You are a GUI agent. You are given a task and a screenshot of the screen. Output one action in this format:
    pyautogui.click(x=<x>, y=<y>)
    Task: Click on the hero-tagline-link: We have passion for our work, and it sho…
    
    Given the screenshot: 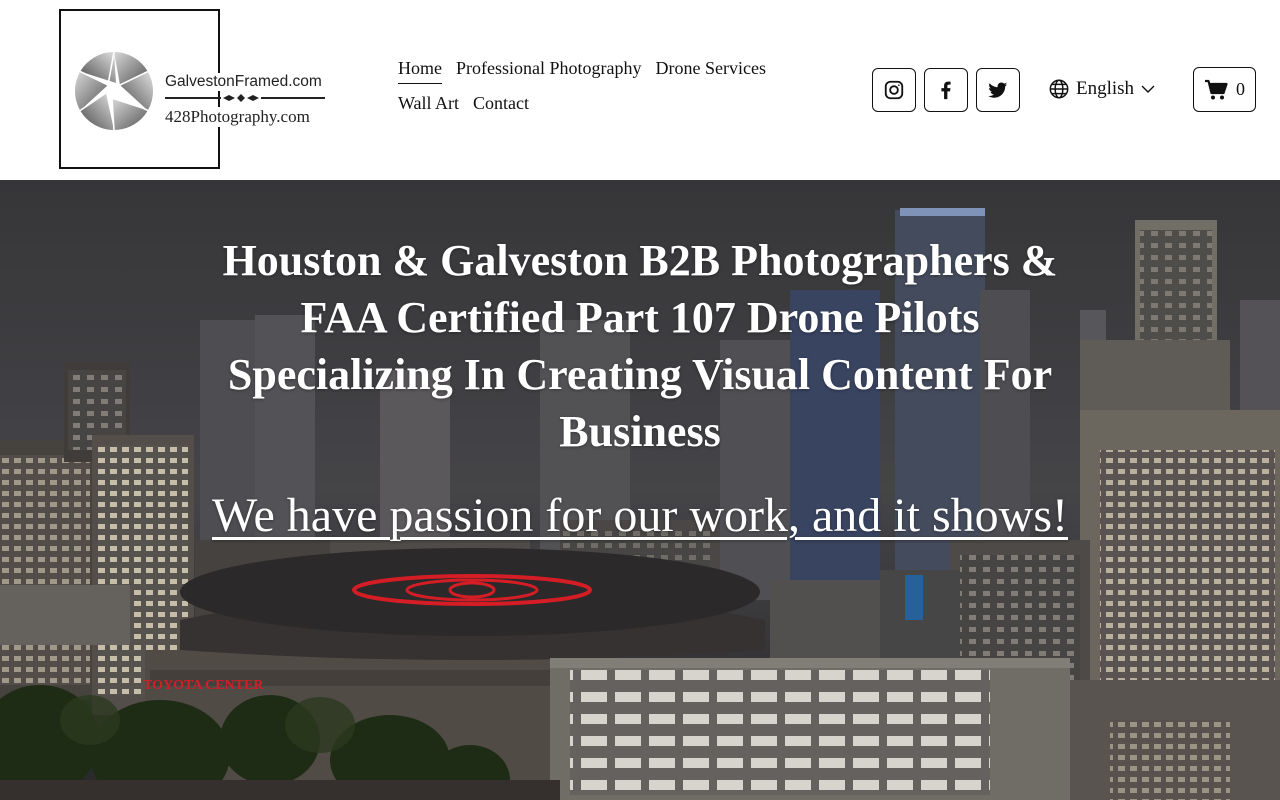 What is the action you would take?
    pyautogui.click(x=640, y=515)
    